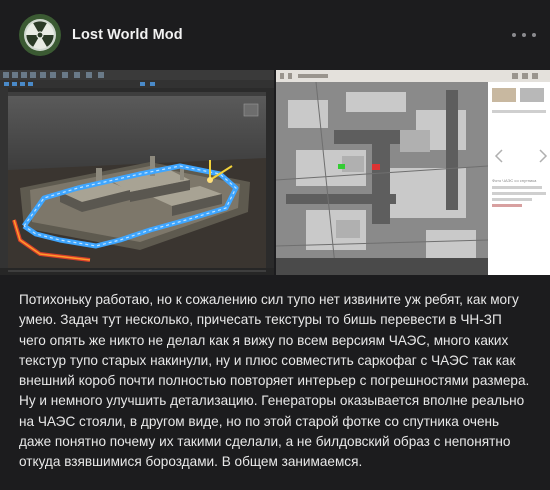  I want to click on more-options-button, so click(524, 35).